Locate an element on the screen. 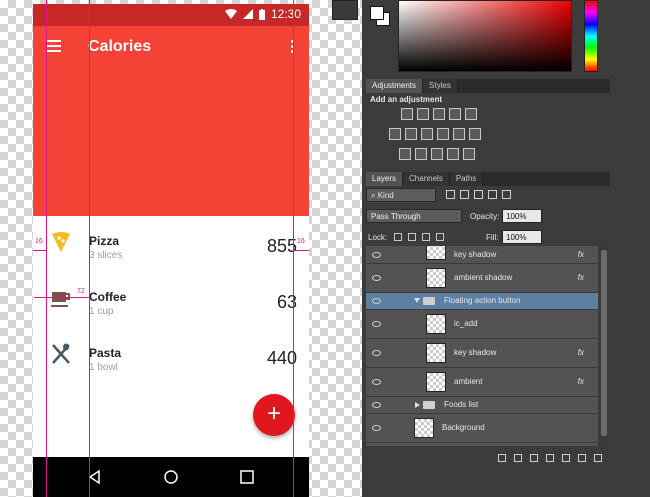 The height and width of the screenshot is (497, 650). list-item: Pasta 1 bowl 440 is located at coordinates (171, 356).